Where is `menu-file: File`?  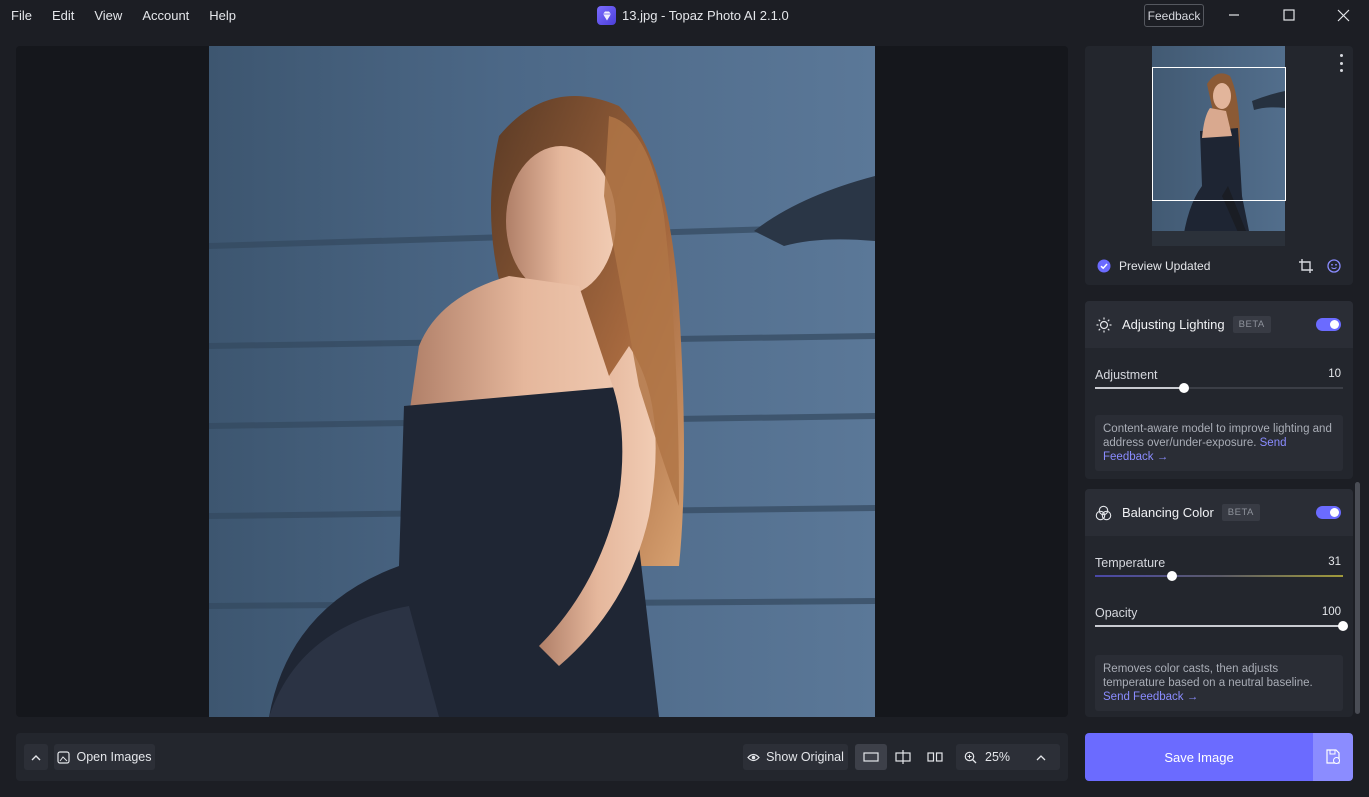 menu-file: File is located at coordinates (21, 15).